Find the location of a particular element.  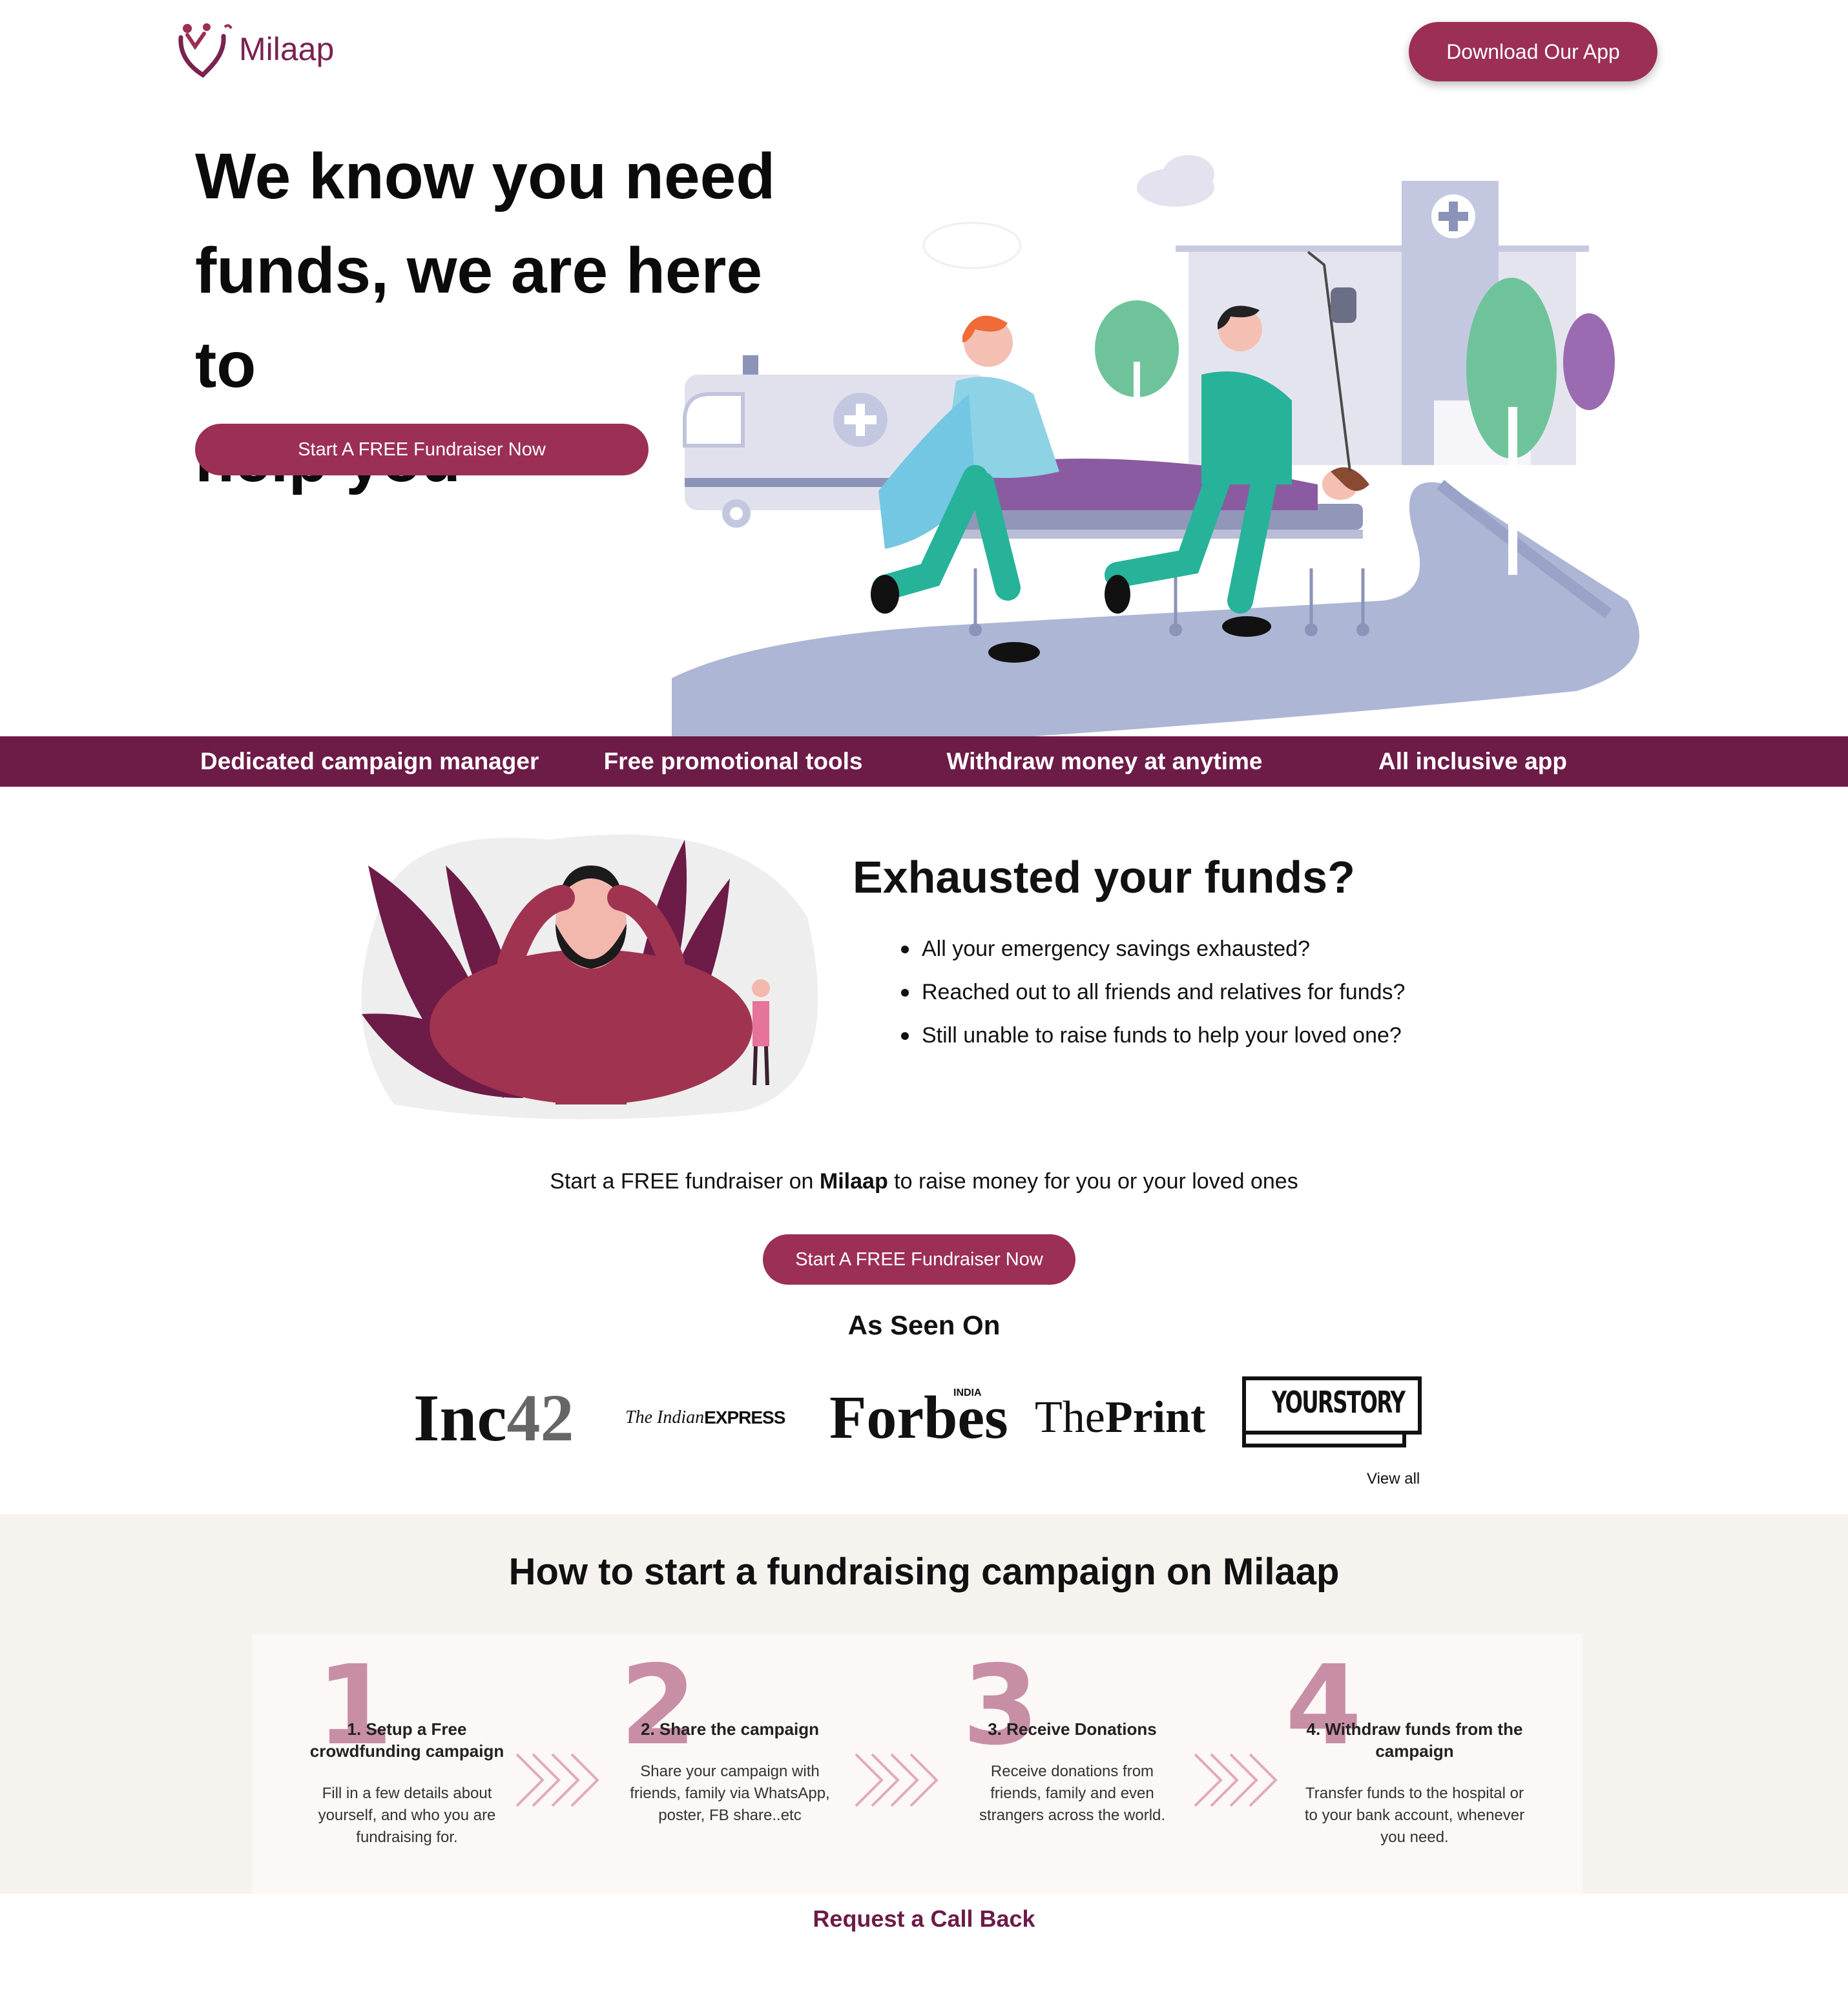

ie-logo-text-b: EXPRESS is located at coordinates (744, 1417).